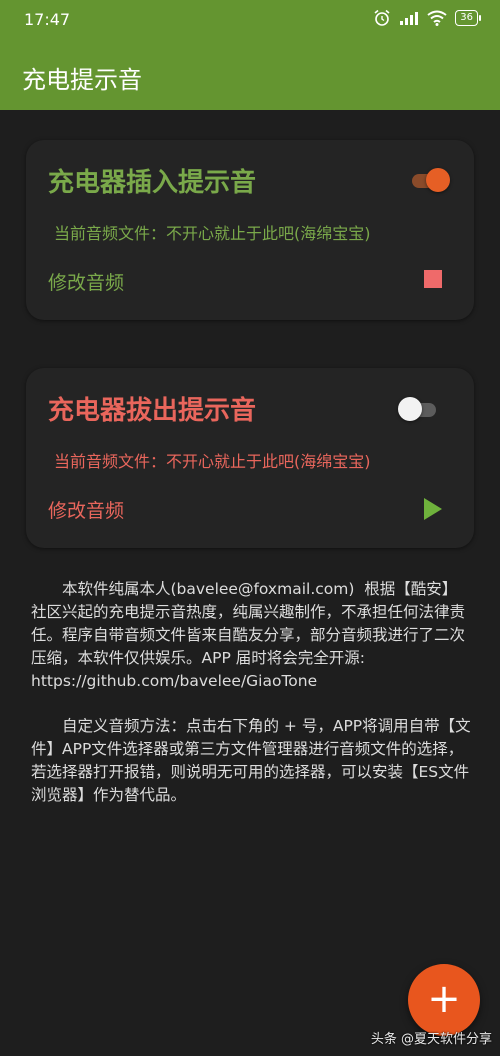  I want to click on wifi-icon, so click(437, 18).